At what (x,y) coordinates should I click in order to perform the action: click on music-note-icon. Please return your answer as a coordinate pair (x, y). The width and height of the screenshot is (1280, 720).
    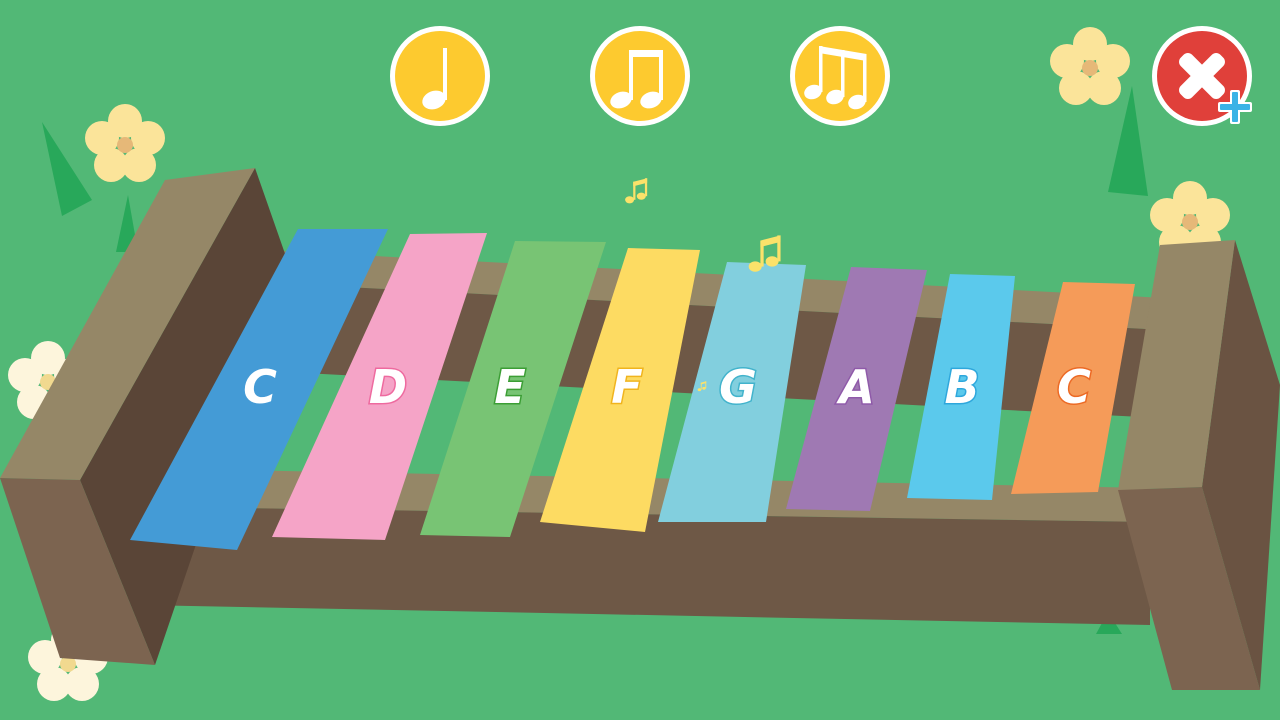
    Looking at the image, I should click on (636, 191).